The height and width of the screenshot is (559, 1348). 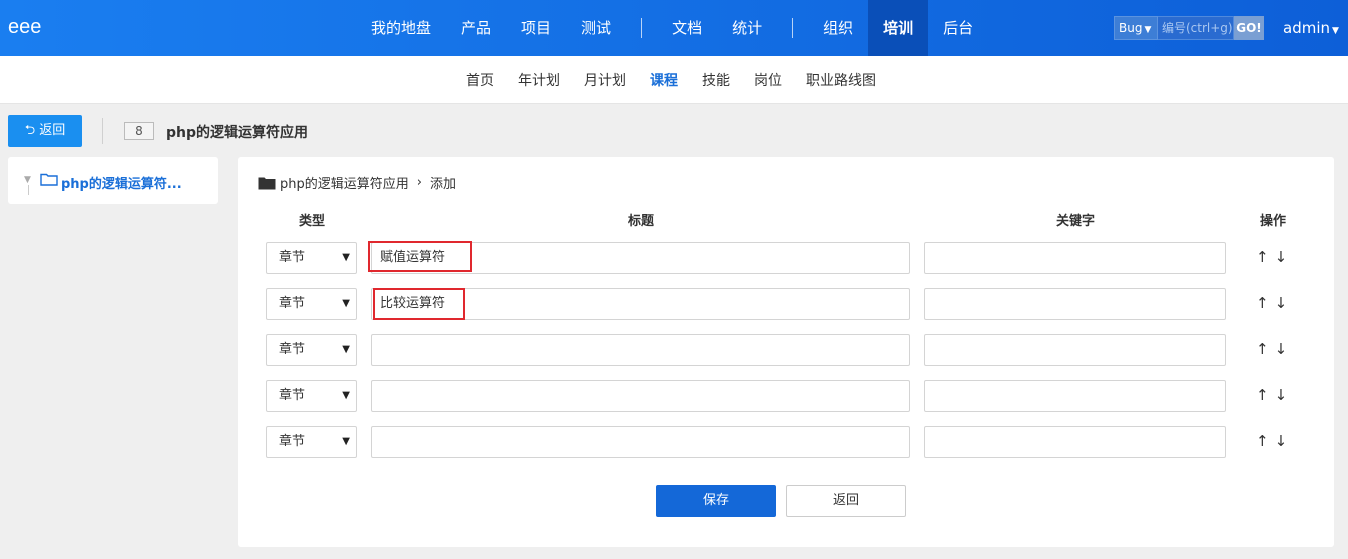 What do you see at coordinates (539, 80) in the screenshot?
I see `subnav-item-yearplan: 年计划` at bounding box center [539, 80].